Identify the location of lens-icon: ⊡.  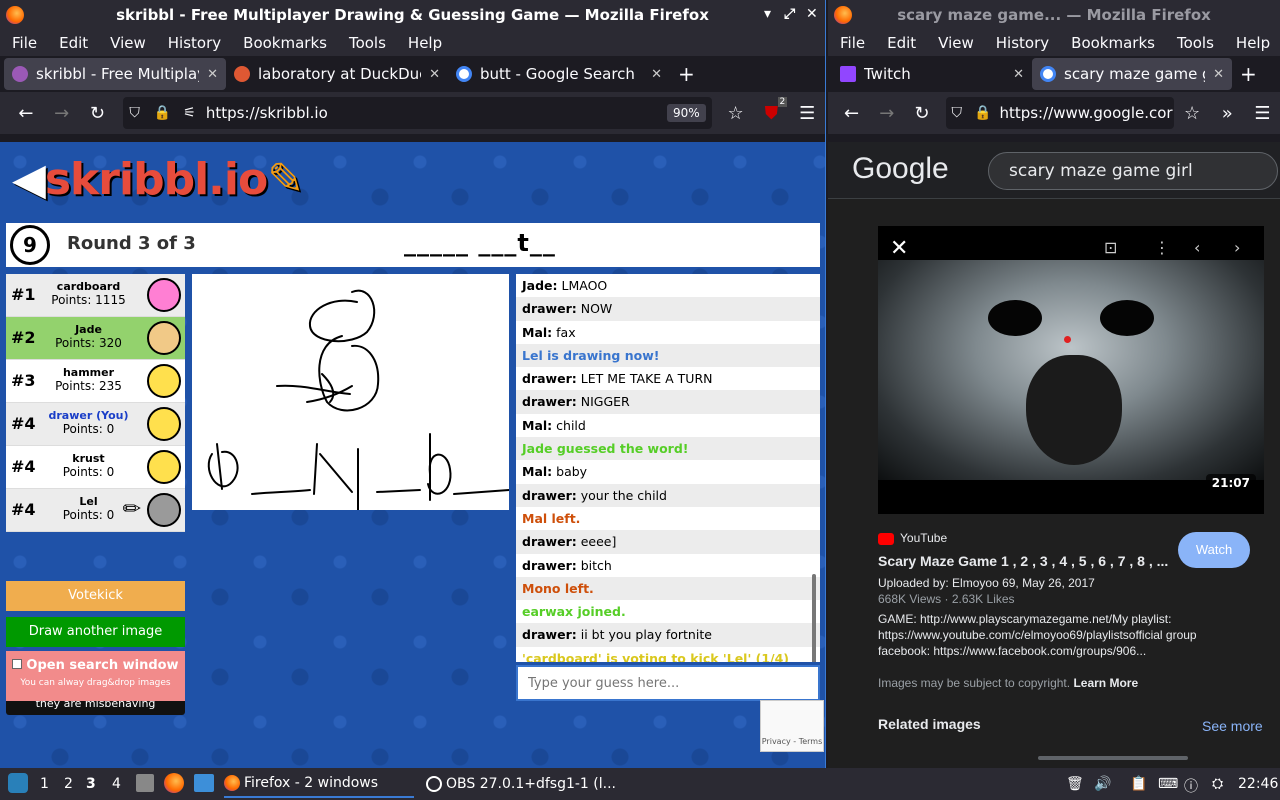
(1110, 247).